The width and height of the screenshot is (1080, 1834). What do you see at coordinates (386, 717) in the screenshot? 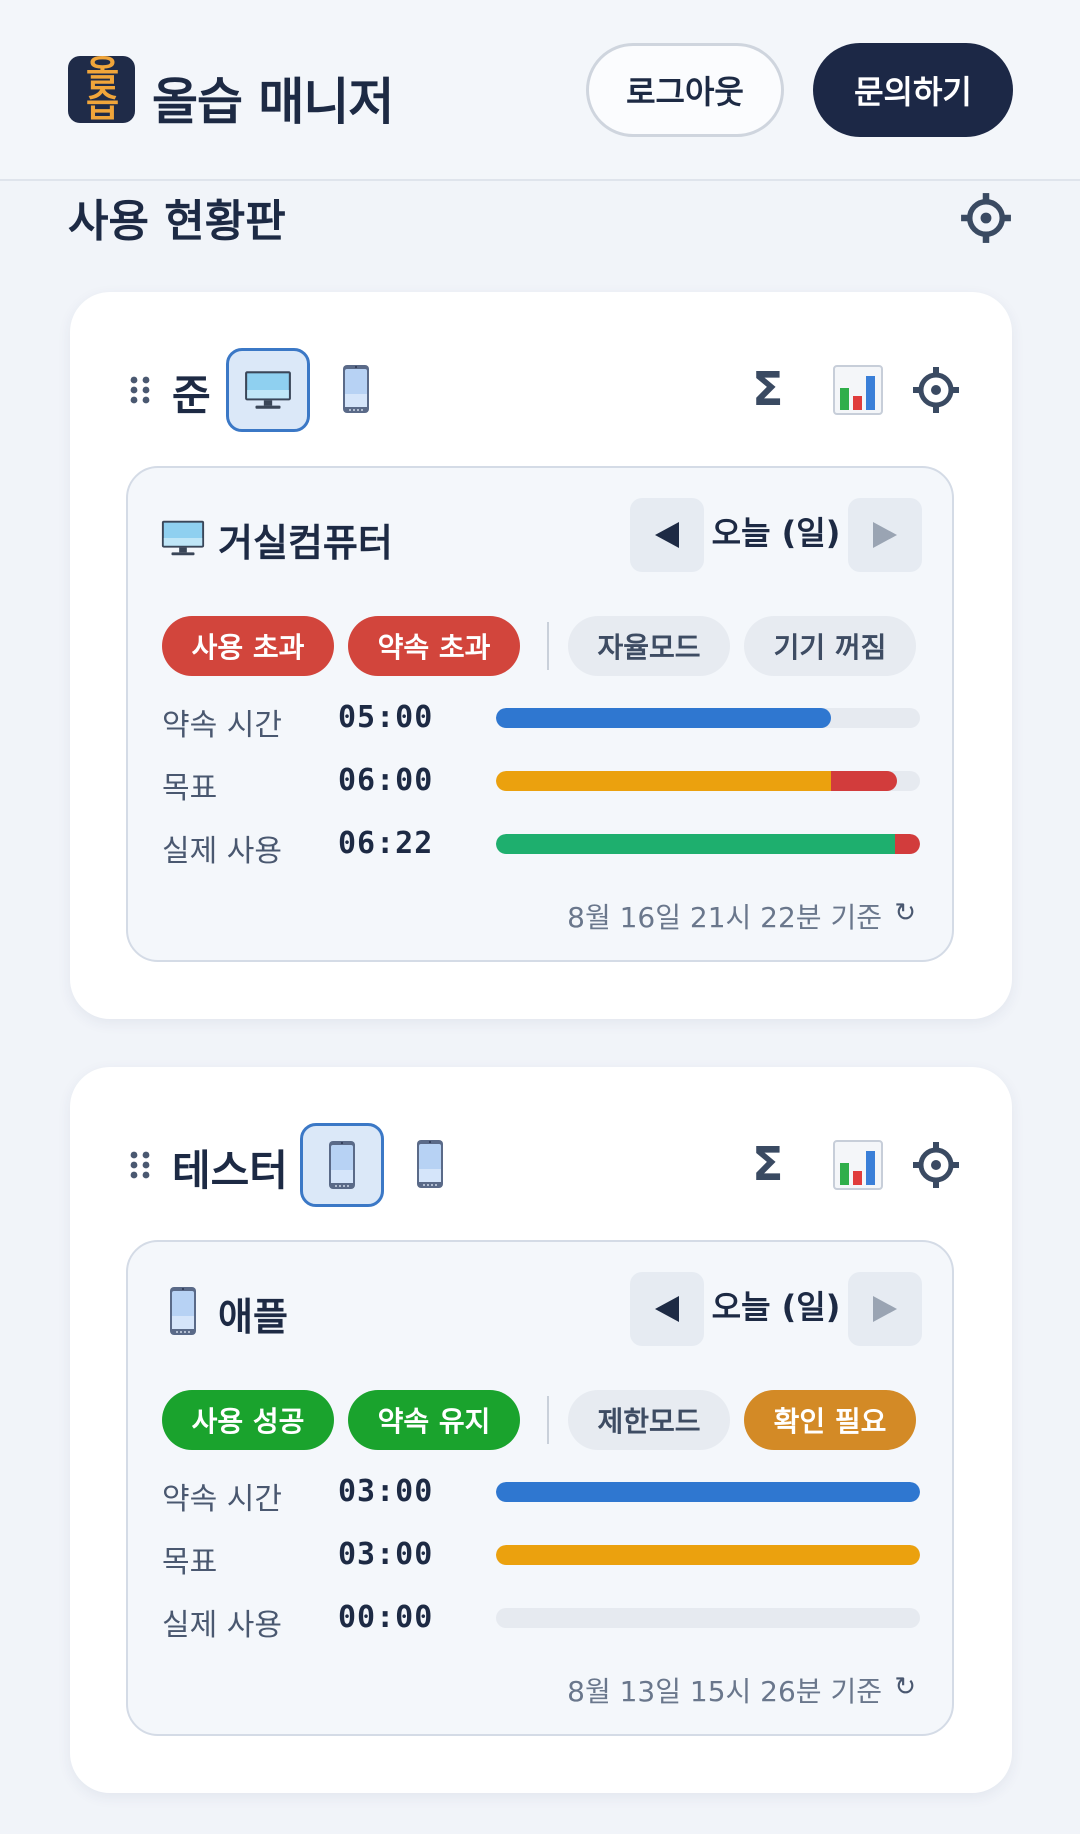
I see `row-value: 05:00` at bounding box center [386, 717].